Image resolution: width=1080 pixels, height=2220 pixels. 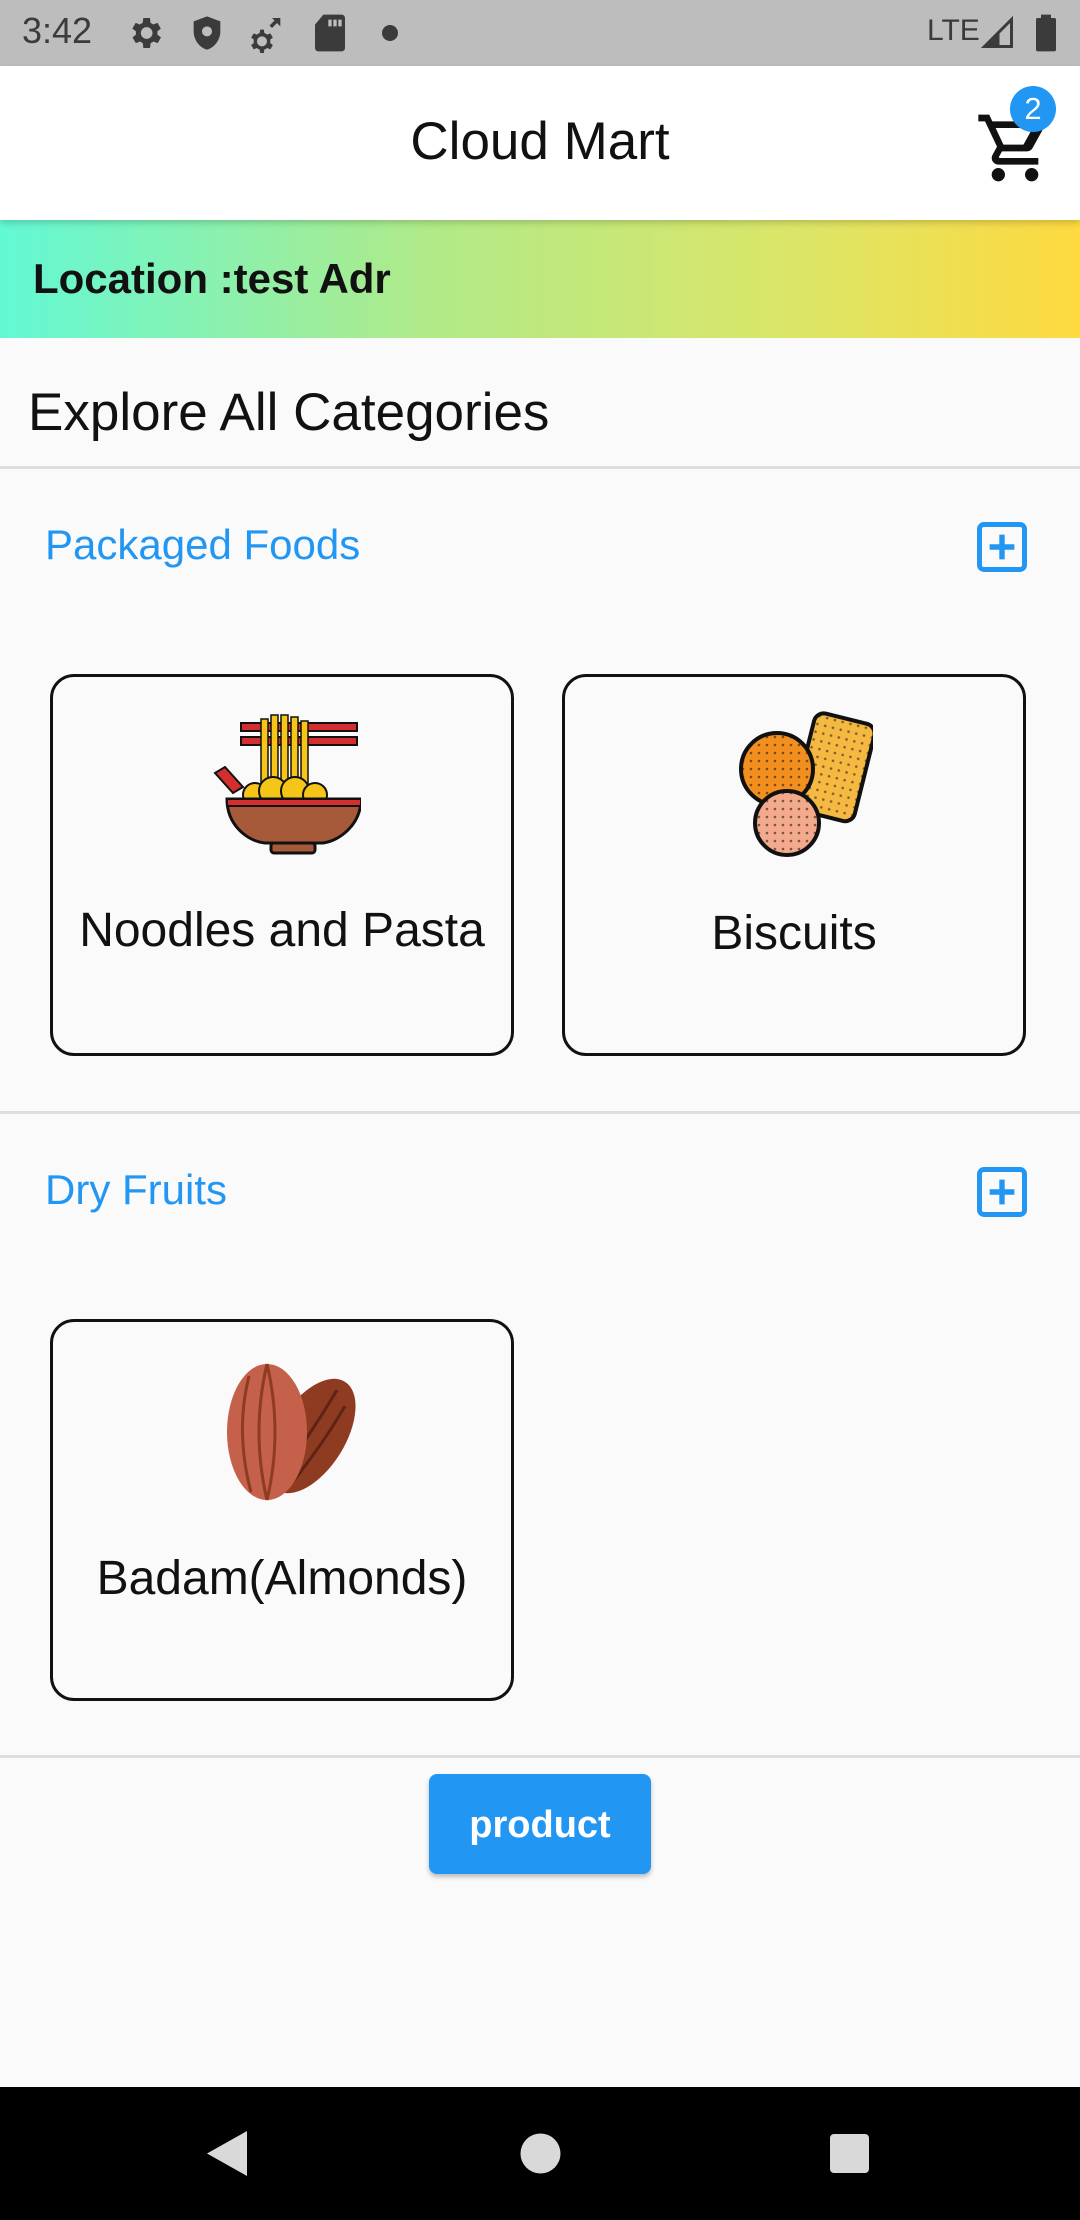 What do you see at coordinates (282, 930) in the screenshot?
I see `category-card-label: Noodles and Pasta` at bounding box center [282, 930].